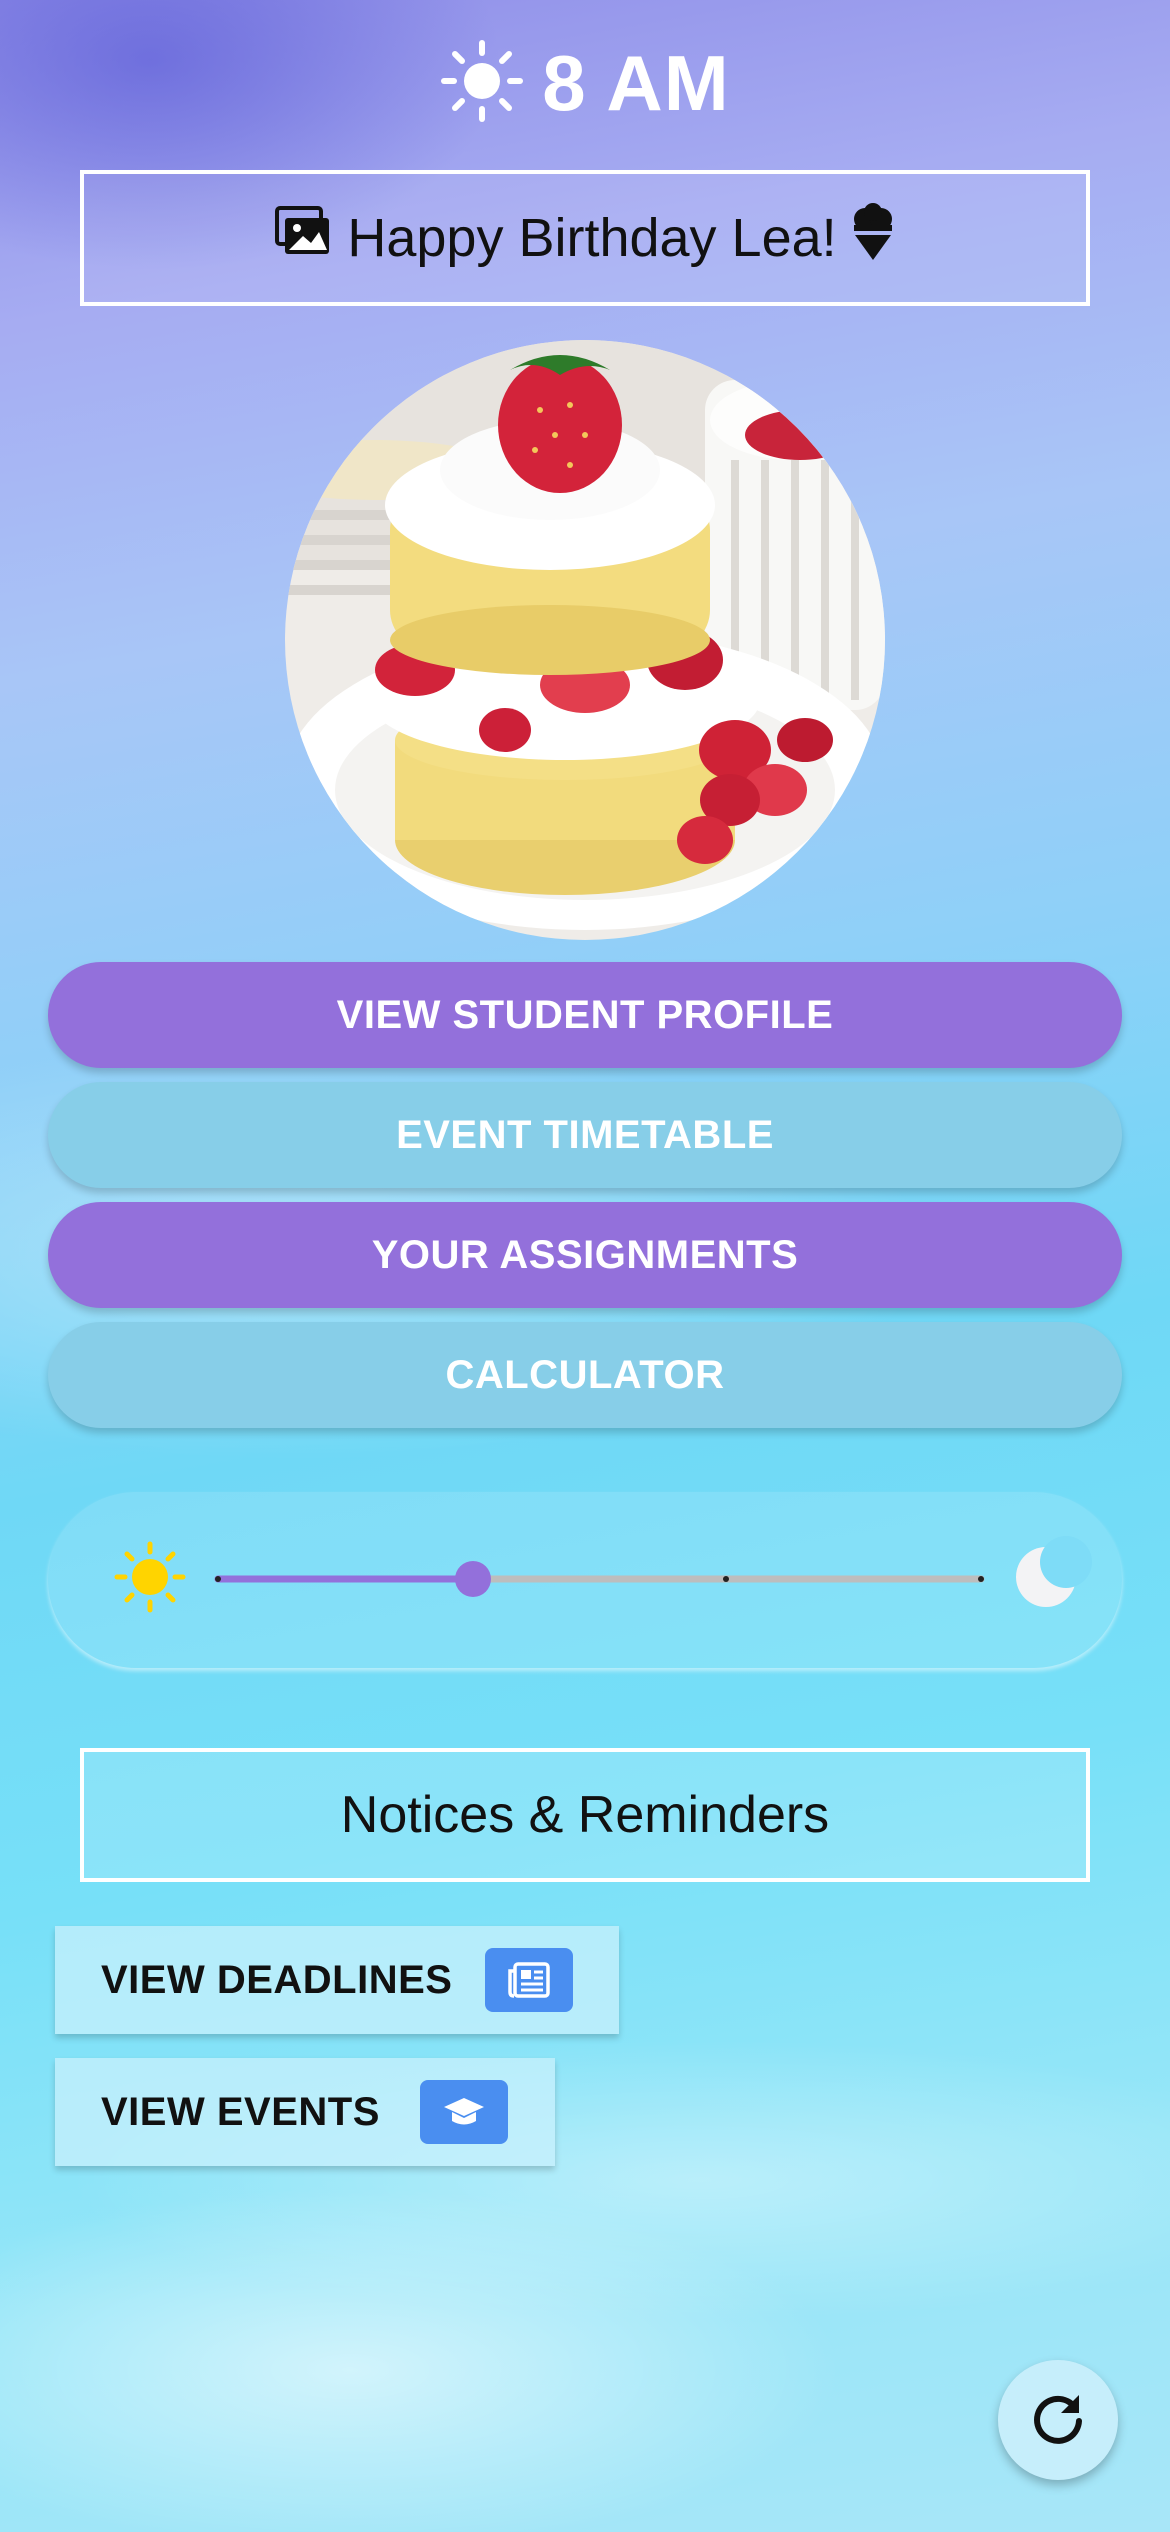  What do you see at coordinates (585, 1135) in the screenshot?
I see `event-timetable-button: EVENT TIMETABLE` at bounding box center [585, 1135].